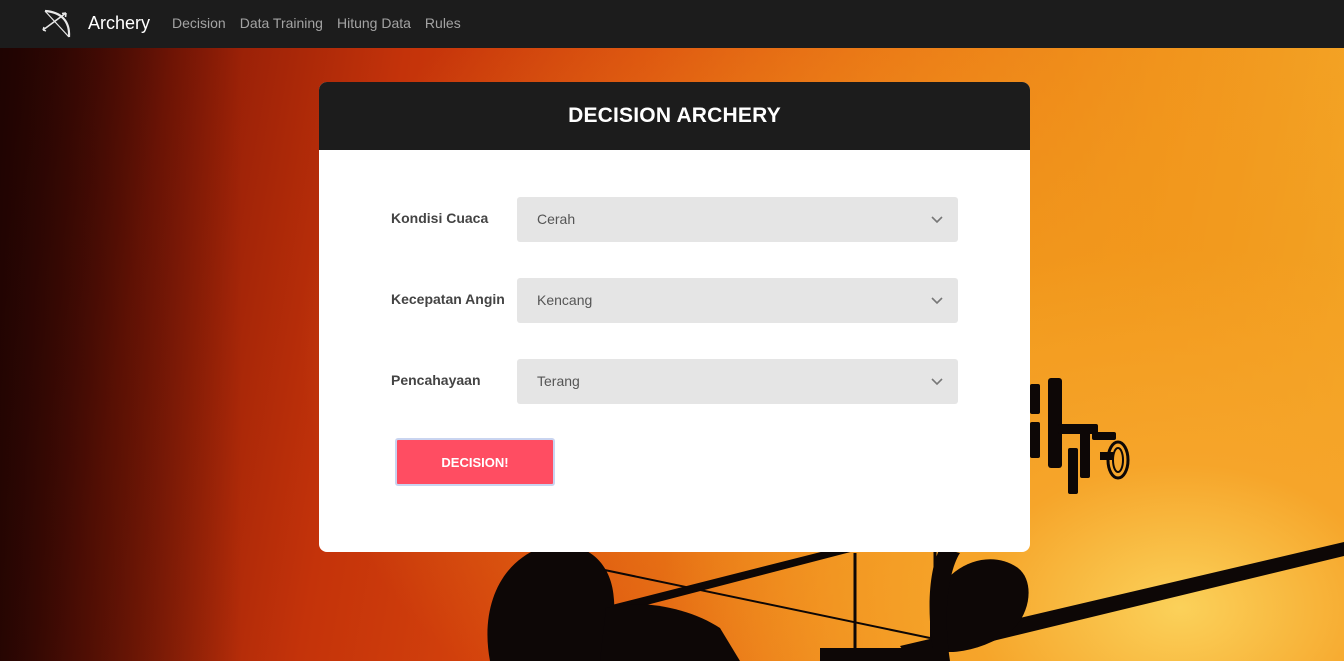  What do you see at coordinates (119, 23) in the screenshot?
I see `brand-link: Archery` at bounding box center [119, 23].